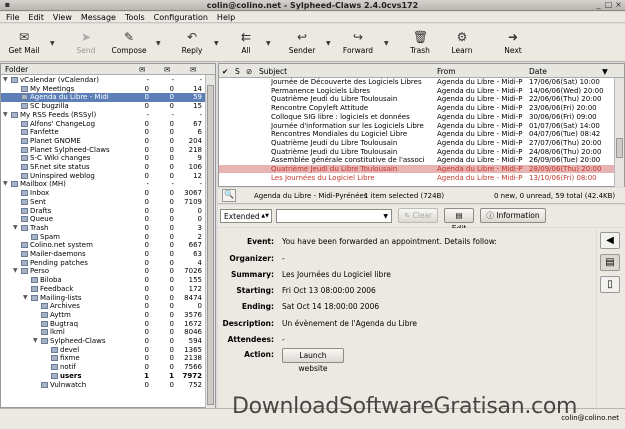 The width and height of the screenshot is (625, 429). Describe the element at coordinates (103, 184) in the screenshot. I see `folder-row: ▼ Mailbox (MH) - - -` at that location.